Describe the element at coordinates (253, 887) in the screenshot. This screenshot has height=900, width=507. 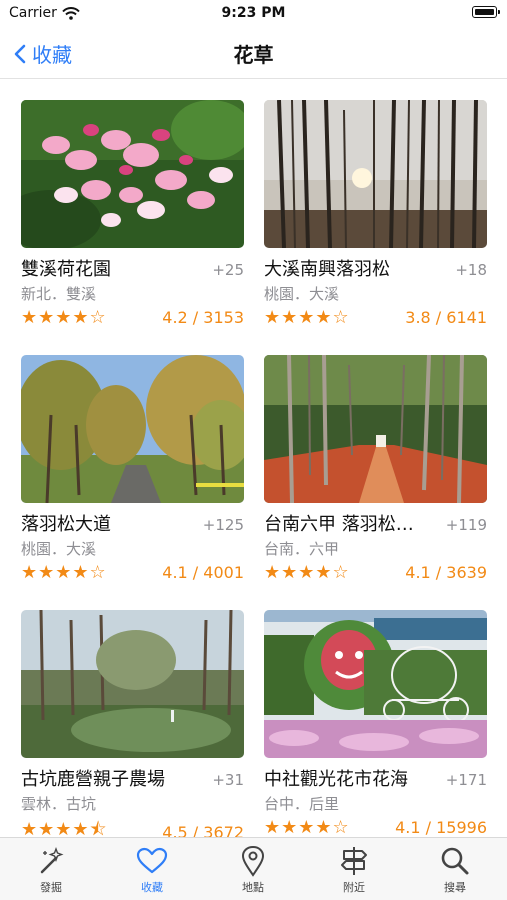
I see `tab-label: 地點` at that location.